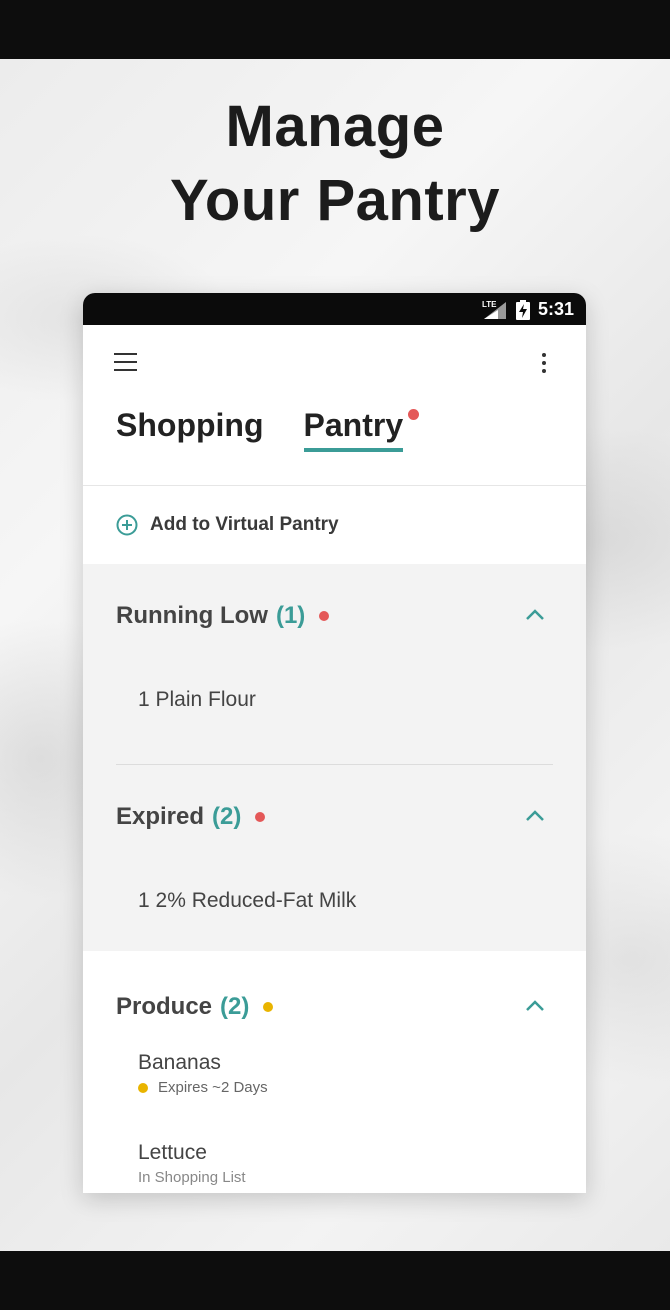 This screenshot has width=670, height=1310. What do you see at coordinates (172, 1152) in the screenshot?
I see `item-label: Lettuce` at bounding box center [172, 1152].